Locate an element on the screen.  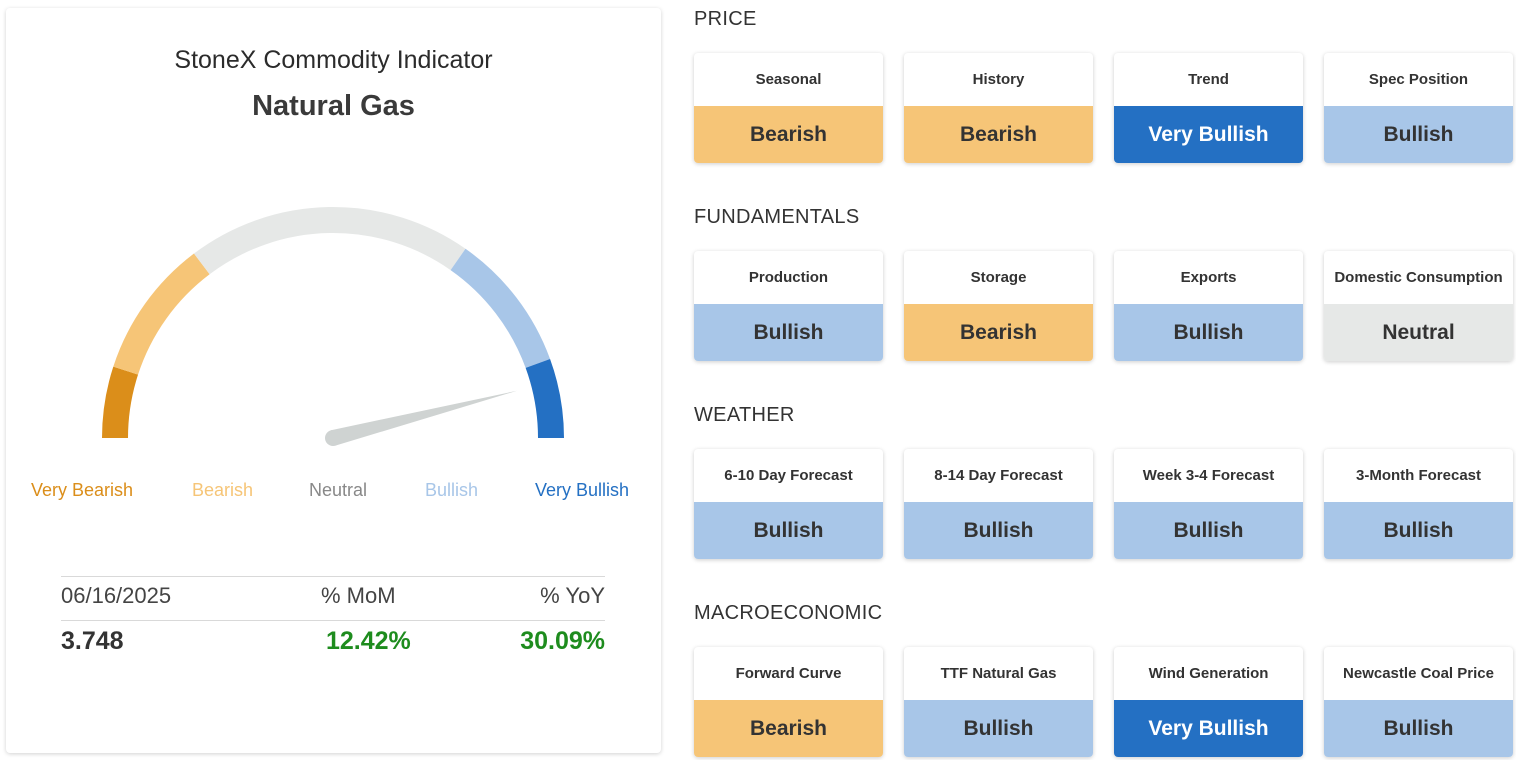
stats-divider-mid is located at coordinates (333, 620).